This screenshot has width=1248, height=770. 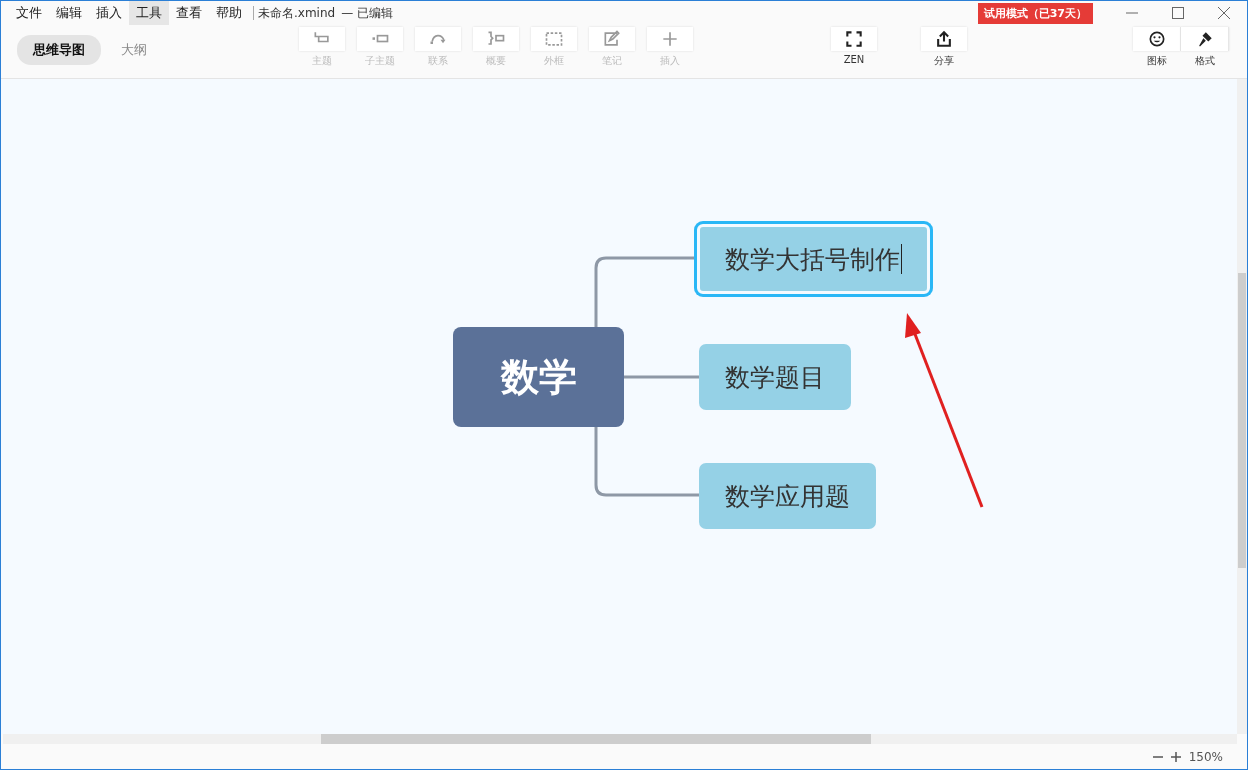 What do you see at coordinates (109, 13) in the screenshot?
I see `menu-item: 插入` at bounding box center [109, 13].